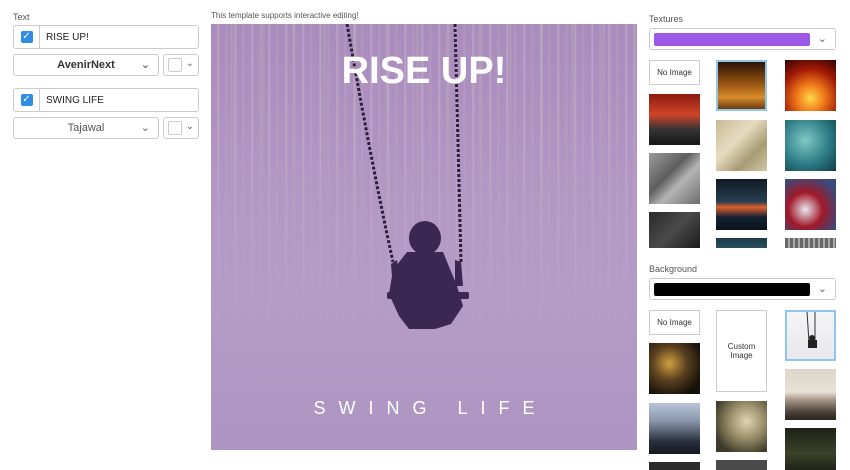 Image resolution: width=850 pixels, height=470 pixels. What do you see at coordinates (106, 37) in the screenshot?
I see `text-line-1-row: ✓ RISE UP!` at bounding box center [106, 37].